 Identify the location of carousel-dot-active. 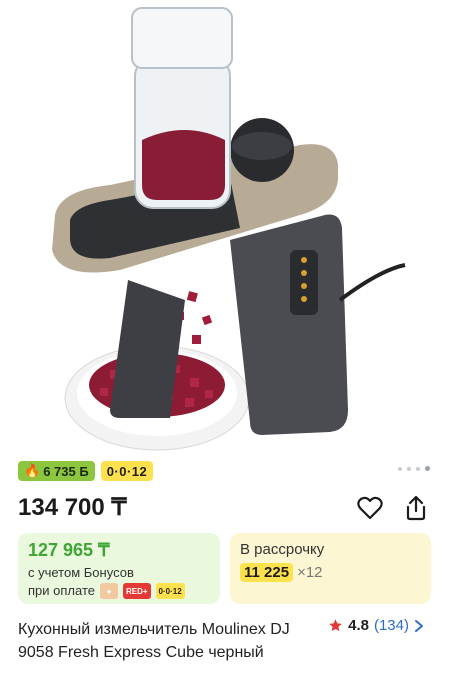
(427, 468).